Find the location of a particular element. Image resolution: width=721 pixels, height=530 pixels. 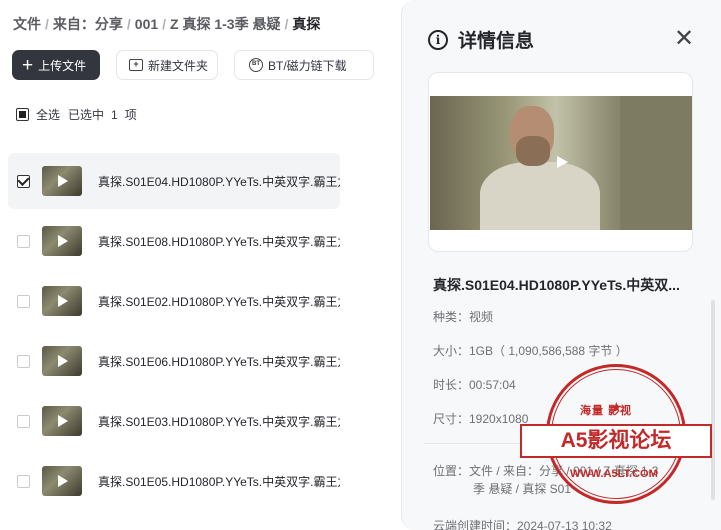

play-icon is located at coordinates (562, 162).